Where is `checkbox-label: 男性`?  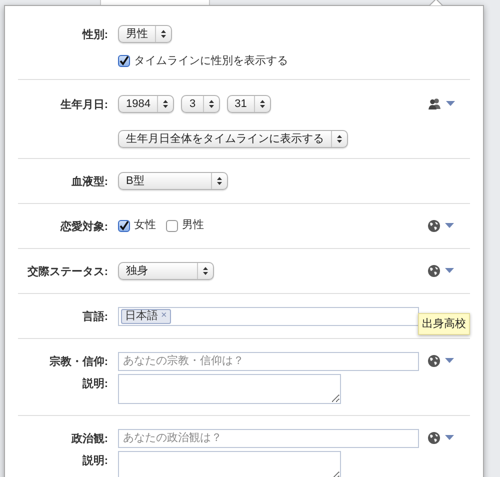
checkbox-label: 男性 is located at coordinates (193, 226).